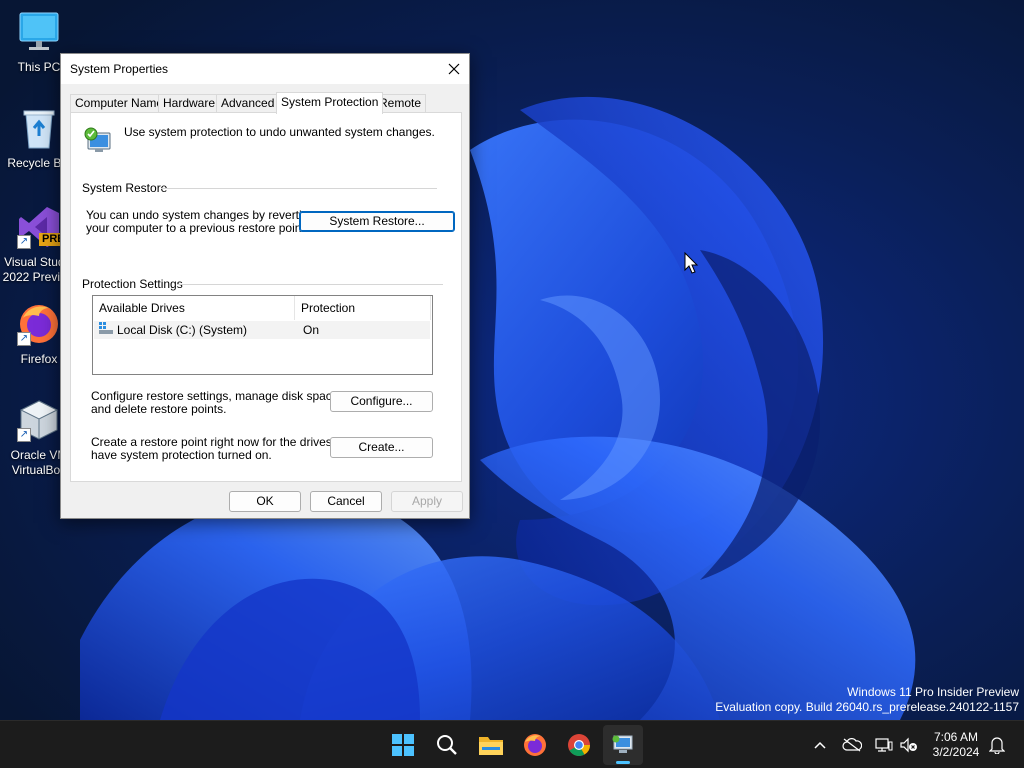 This screenshot has width=1024, height=768. I want to click on visual-studio-icon: PRE ↗, so click(42, 227).